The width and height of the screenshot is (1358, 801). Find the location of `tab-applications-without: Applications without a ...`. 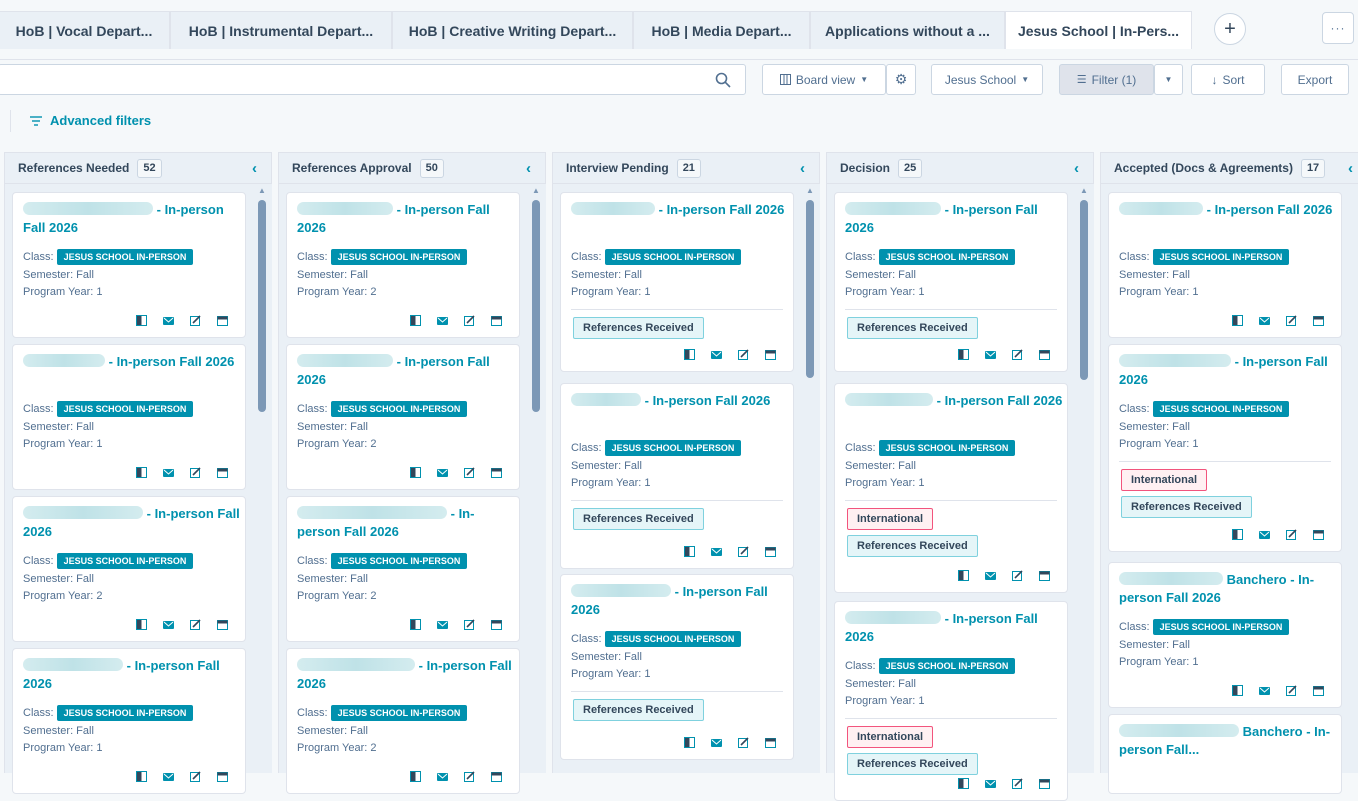

tab-applications-without: Applications without a ... is located at coordinates (907, 30).